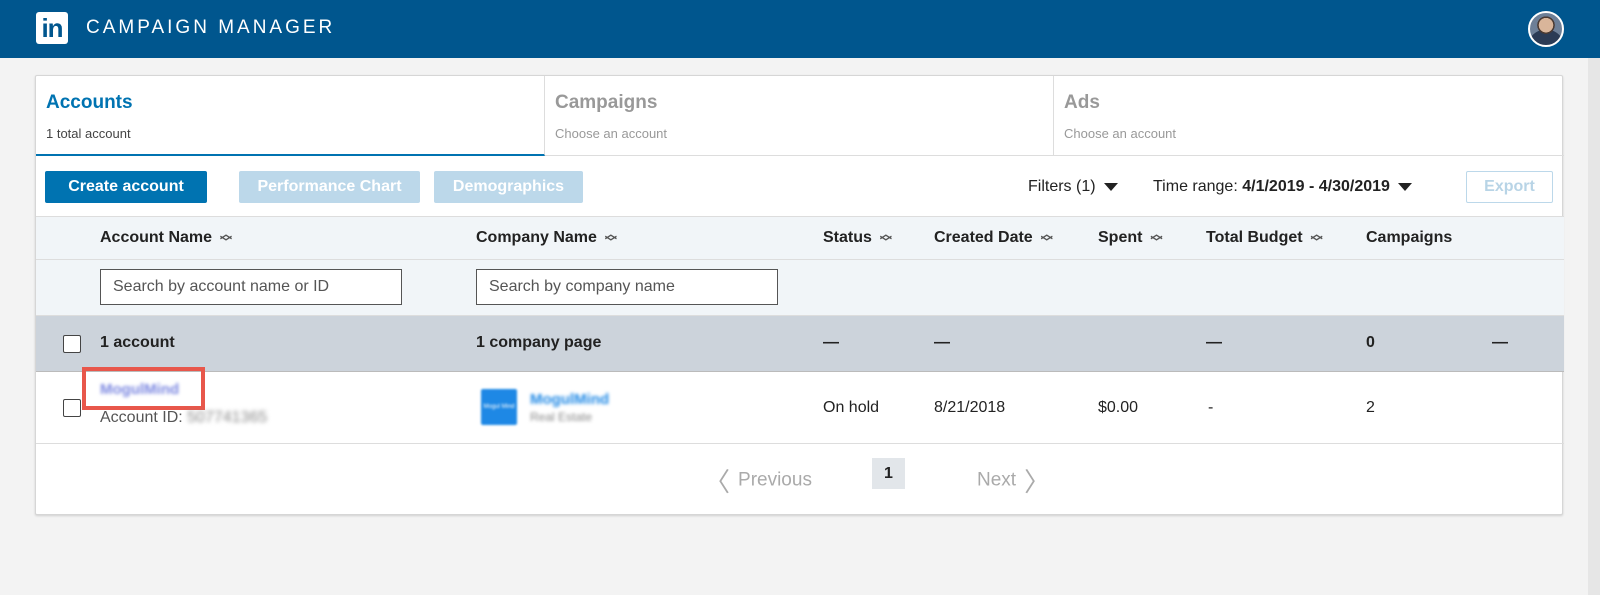  What do you see at coordinates (561, 417) in the screenshot?
I see `company-type: Real Estate` at bounding box center [561, 417].